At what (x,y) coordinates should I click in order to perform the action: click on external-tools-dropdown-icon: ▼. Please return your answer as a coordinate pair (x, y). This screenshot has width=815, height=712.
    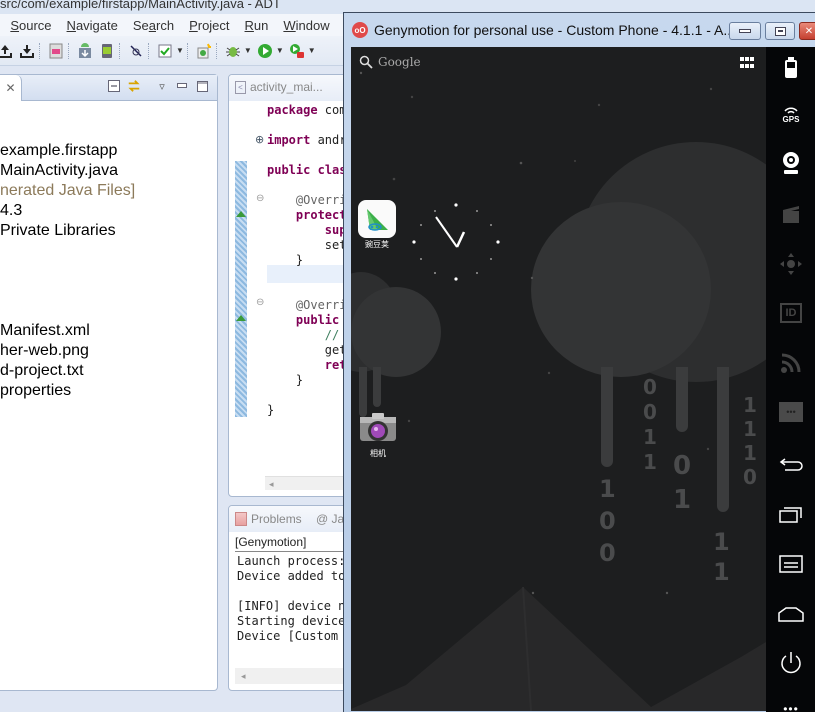
    Looking at the image, I should click on (312, 50).